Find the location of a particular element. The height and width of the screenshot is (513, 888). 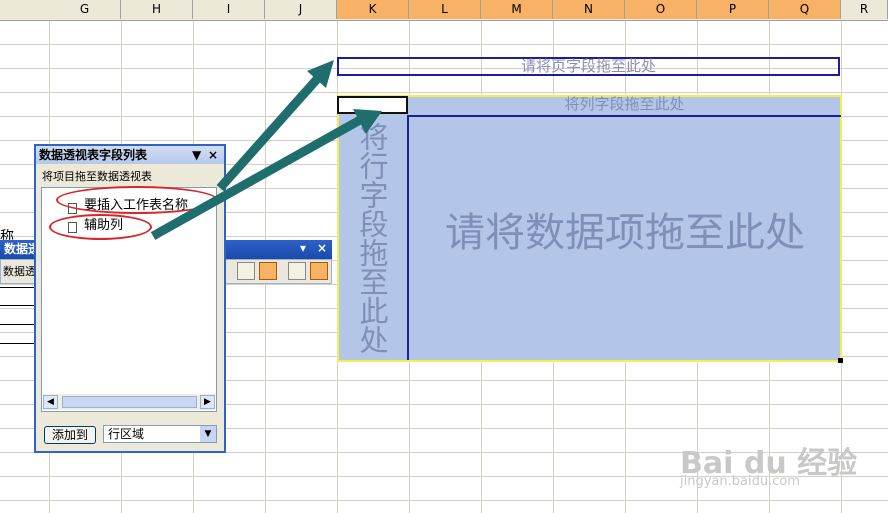

annotation-arrows is located at coordinates (266, 150).